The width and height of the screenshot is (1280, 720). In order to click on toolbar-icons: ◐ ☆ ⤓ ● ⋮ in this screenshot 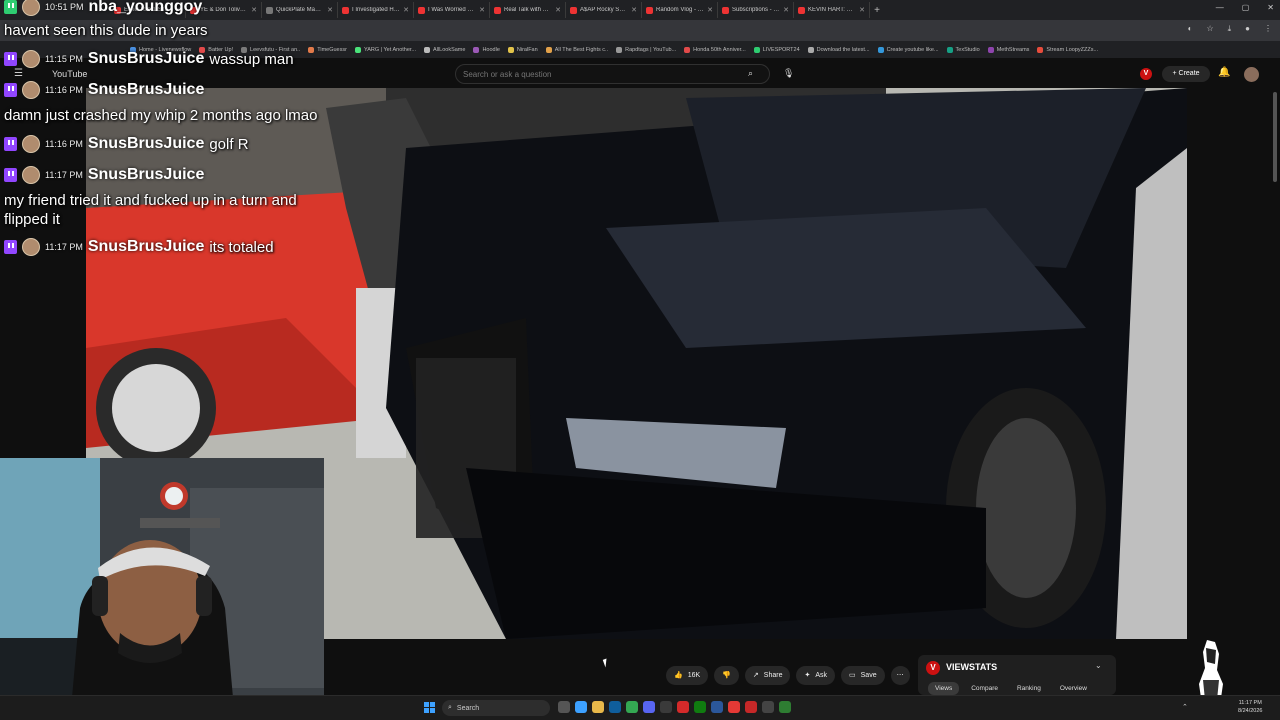, I will do `click(1230, 29)`.